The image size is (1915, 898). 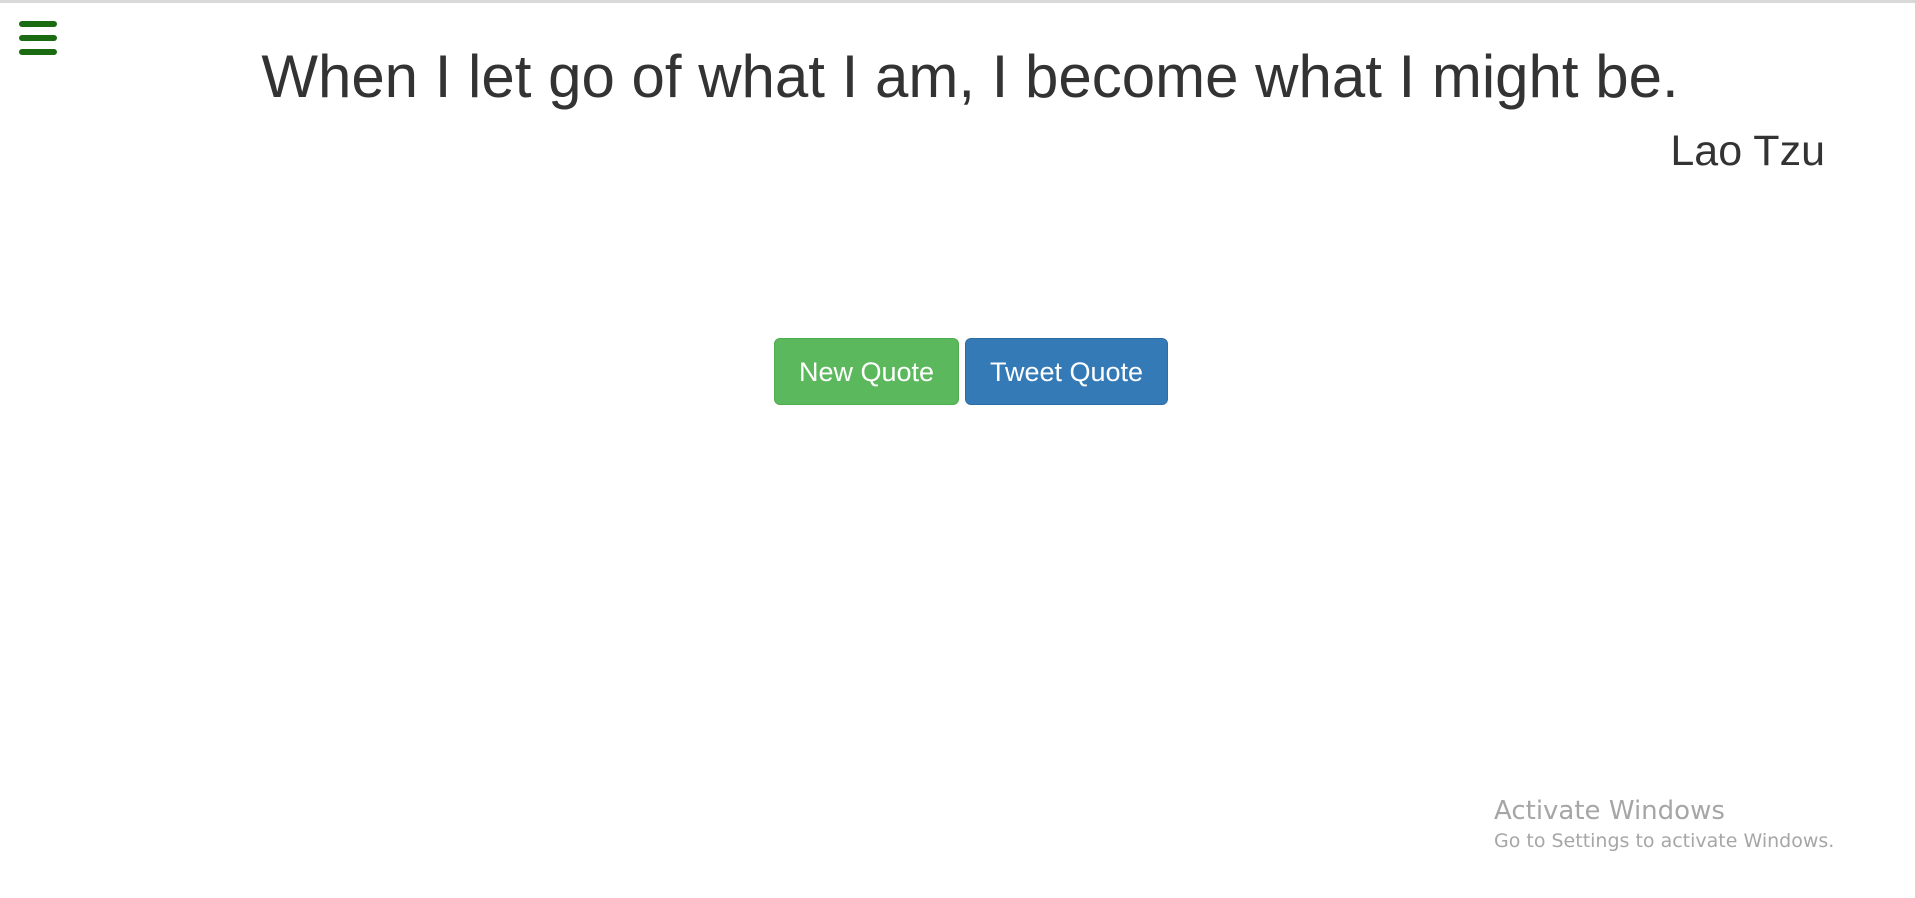 What do you see at coordinates (38, 24) in the screenshot?
I see `menu-bar-top` at bounding box center [38, 24].